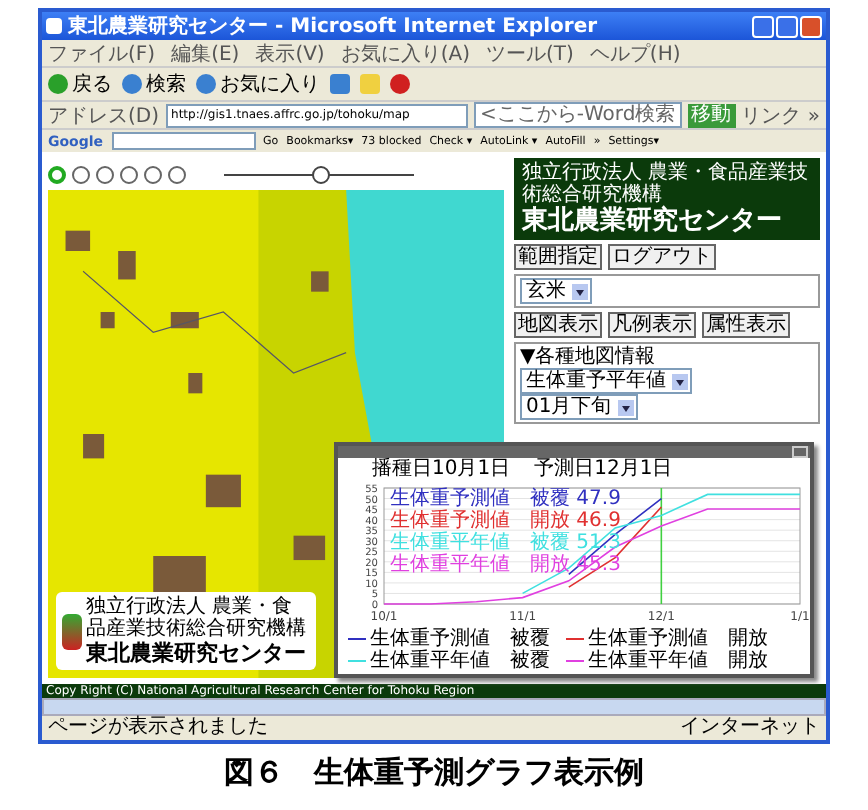 The height and width of the screenshot is (810, 868). Describe the element at coordinates (102, 53) in the screenshot. I see `menu-item: ファイル(F)` at that location.